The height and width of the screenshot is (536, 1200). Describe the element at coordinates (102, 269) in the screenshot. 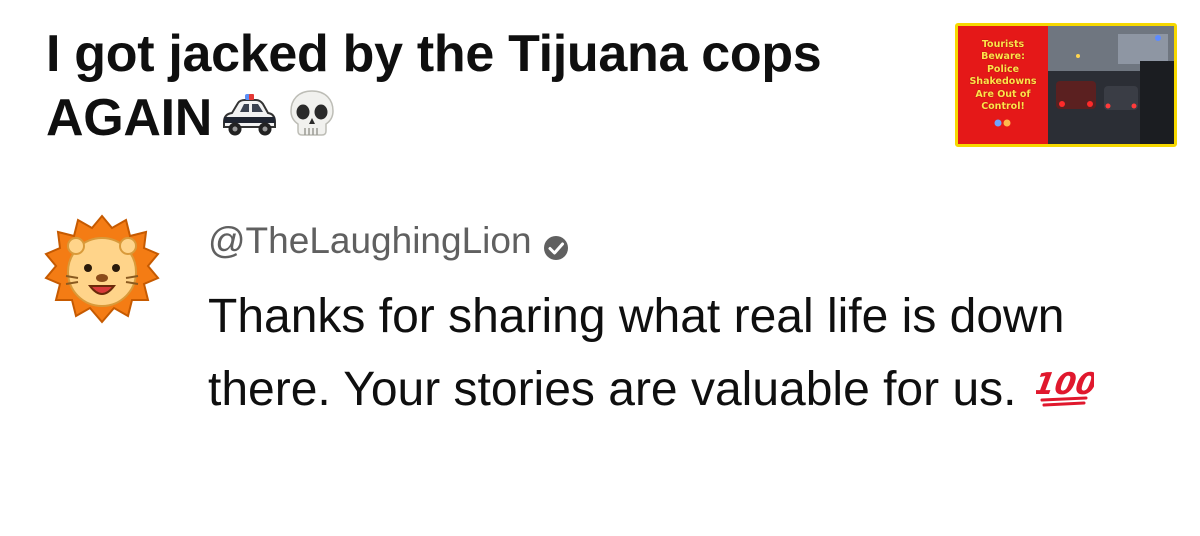

I see `lion-avatar-icon` at that location.